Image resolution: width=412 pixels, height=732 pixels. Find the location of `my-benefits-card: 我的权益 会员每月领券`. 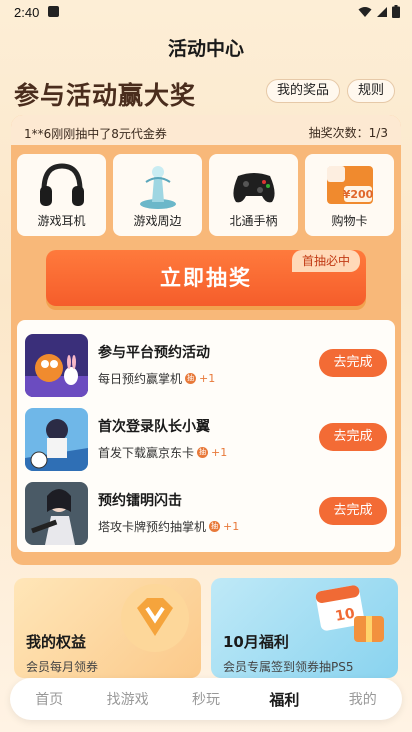

my-benefits-card: 我的权益 会员每月领券 is located at coordinates (107, 628).